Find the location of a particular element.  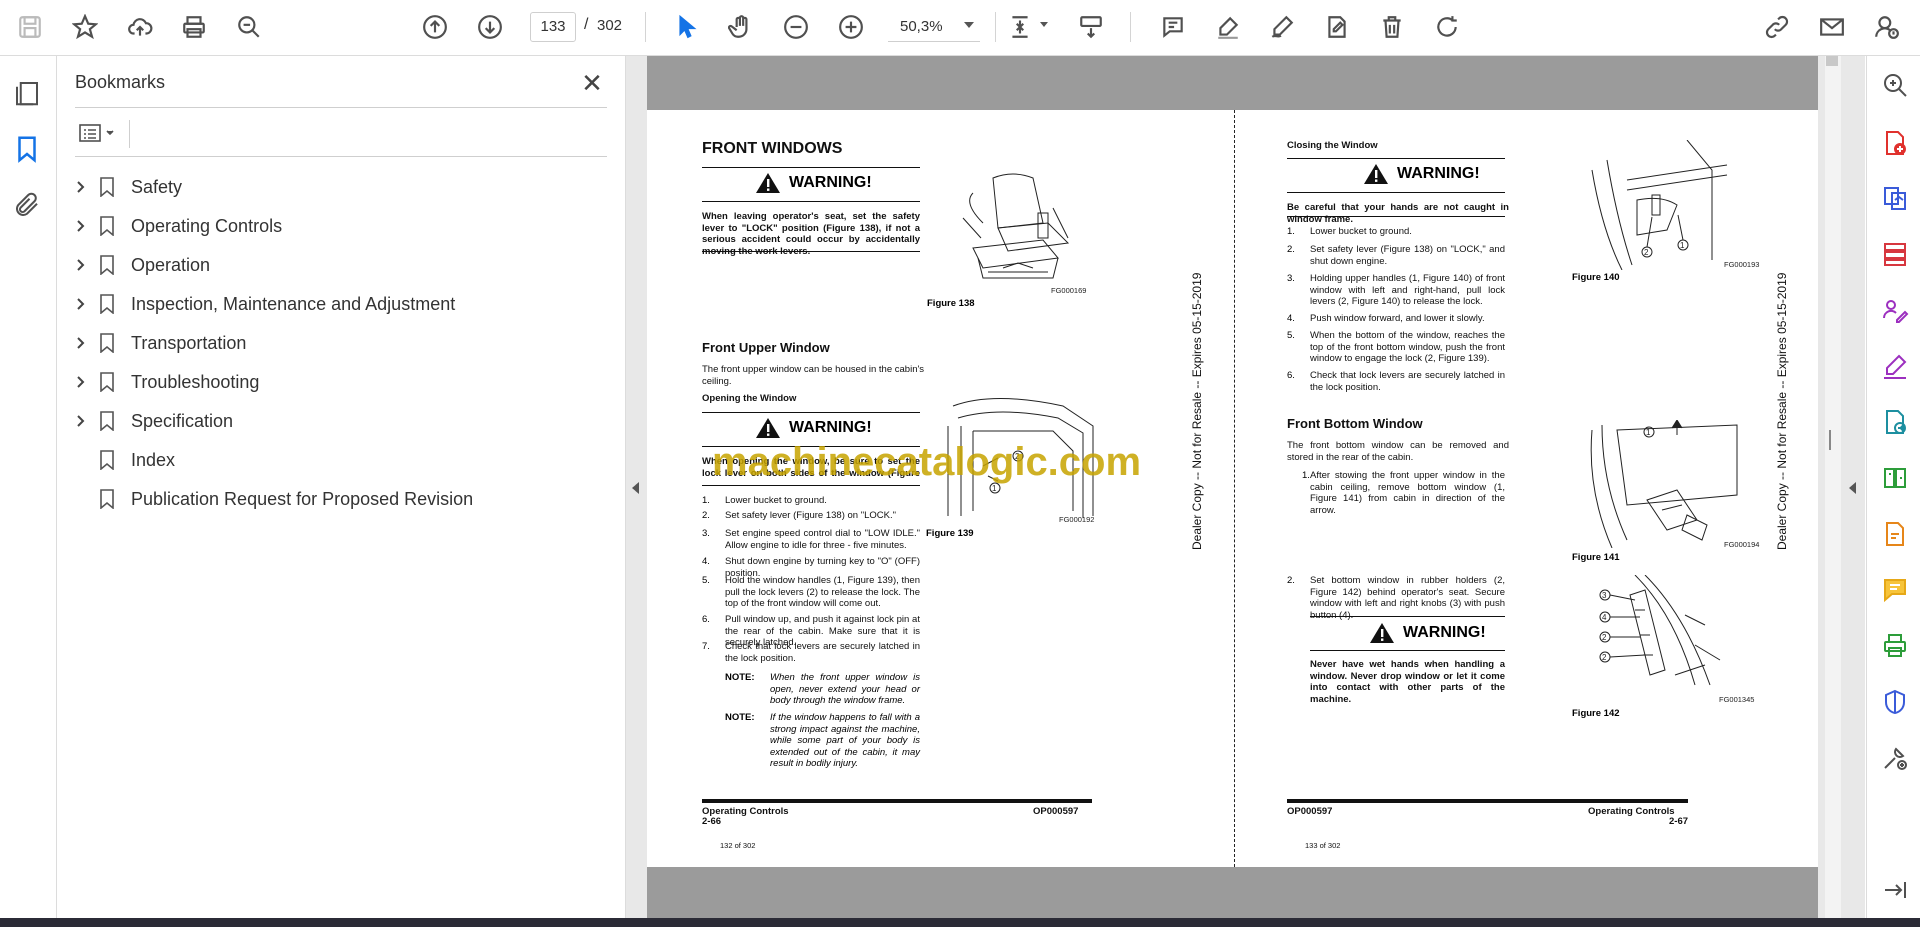

bookmark-item-index: Index is located at coordinates (341, 460).